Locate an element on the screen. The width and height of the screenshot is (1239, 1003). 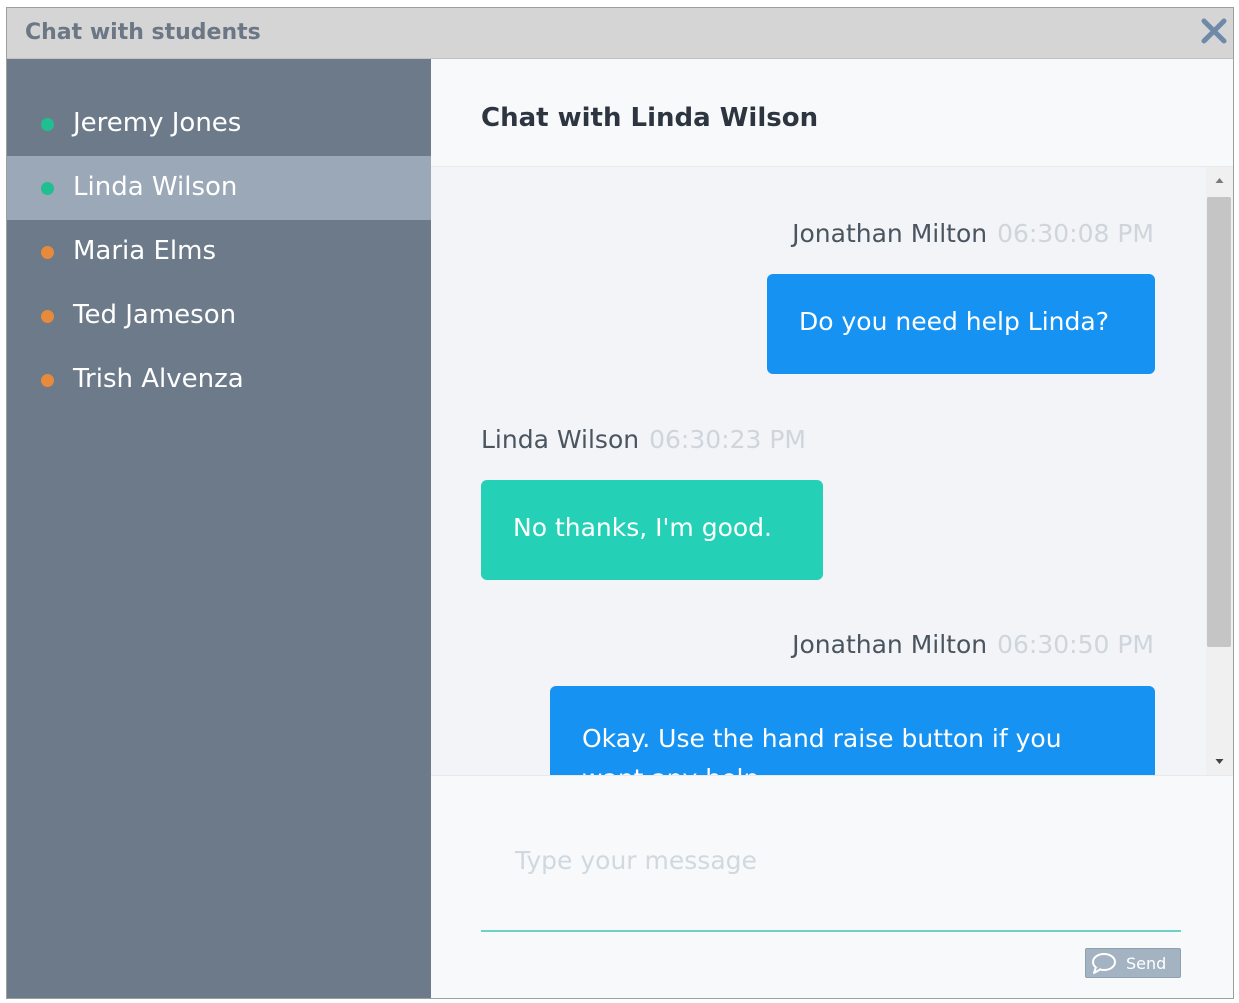
chat-bubble-icon is located at coordinates (1104, 965).